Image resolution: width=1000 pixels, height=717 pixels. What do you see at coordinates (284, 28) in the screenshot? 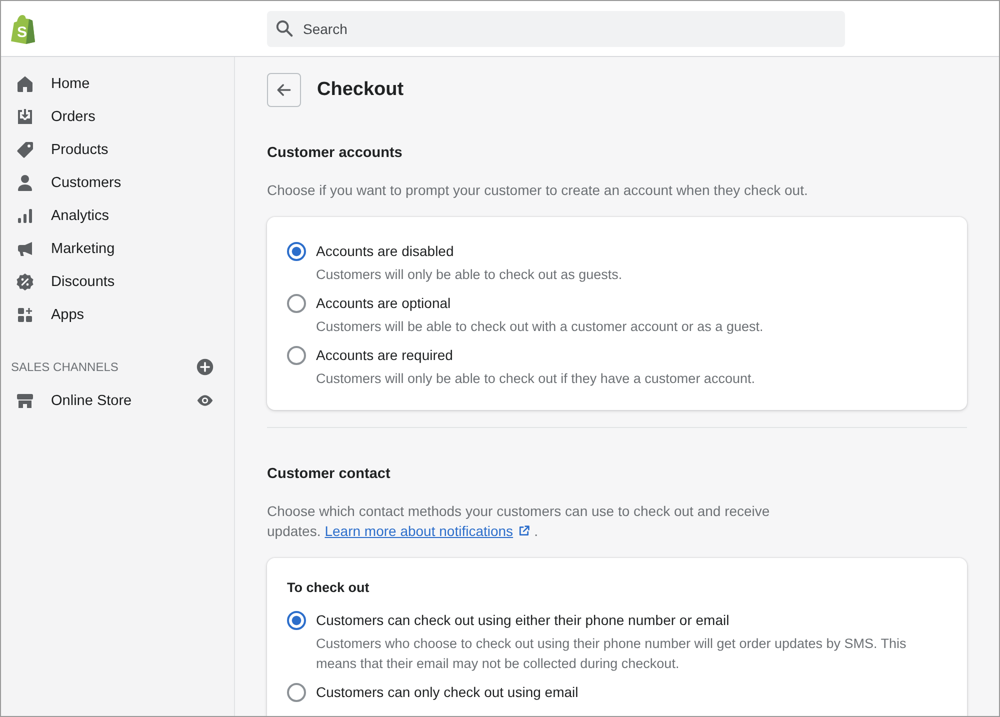
I see `search-icon` at bounding box center [284, 28].